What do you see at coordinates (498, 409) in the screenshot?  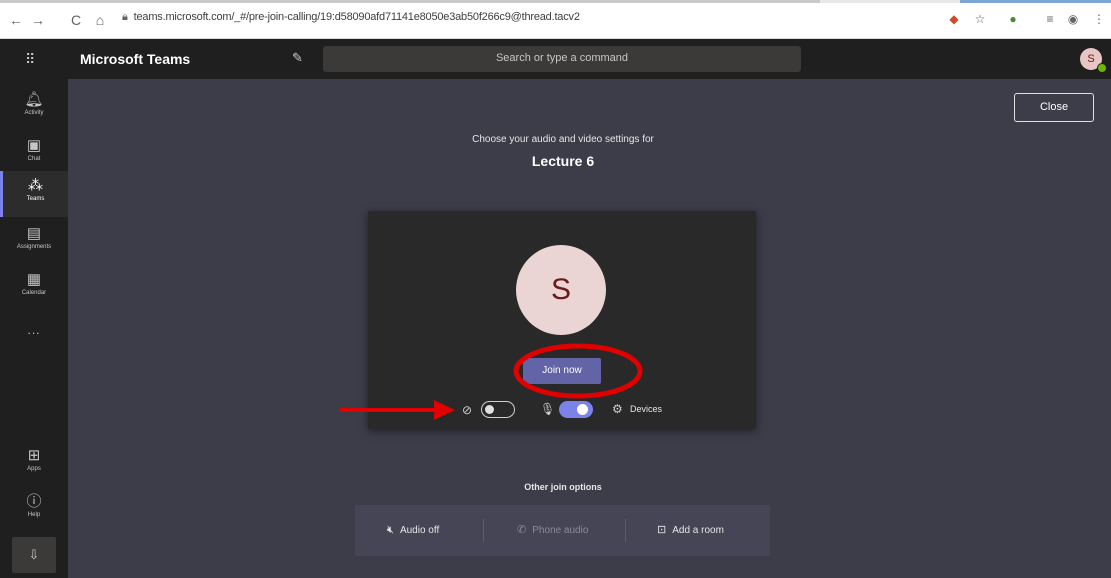 I see `camera-toggle` at bounding box center [498, 409].